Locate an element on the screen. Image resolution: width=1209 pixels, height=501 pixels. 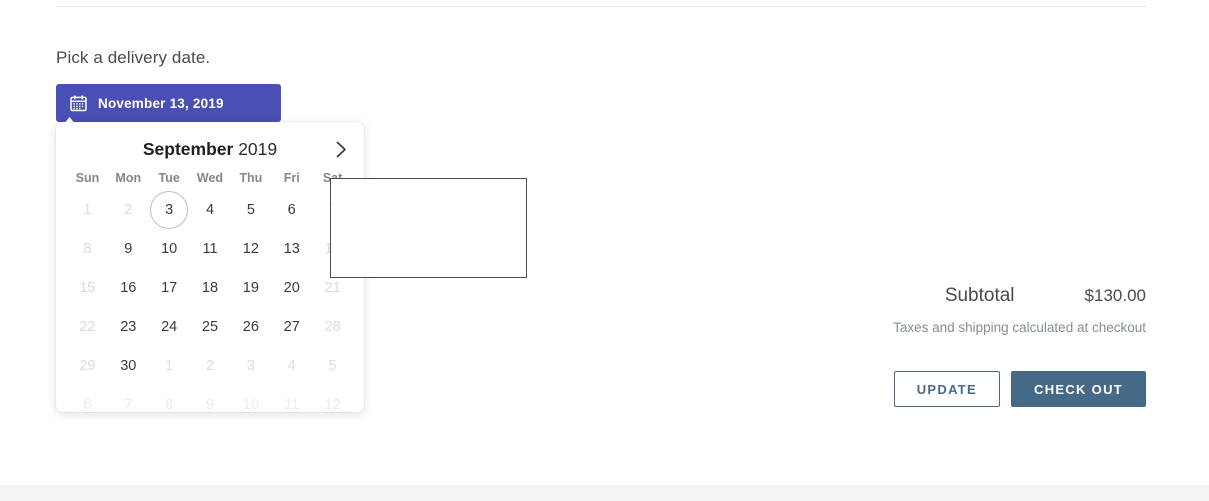
calendar-weekday-sun: Sun is located at coordinates (87, 178).